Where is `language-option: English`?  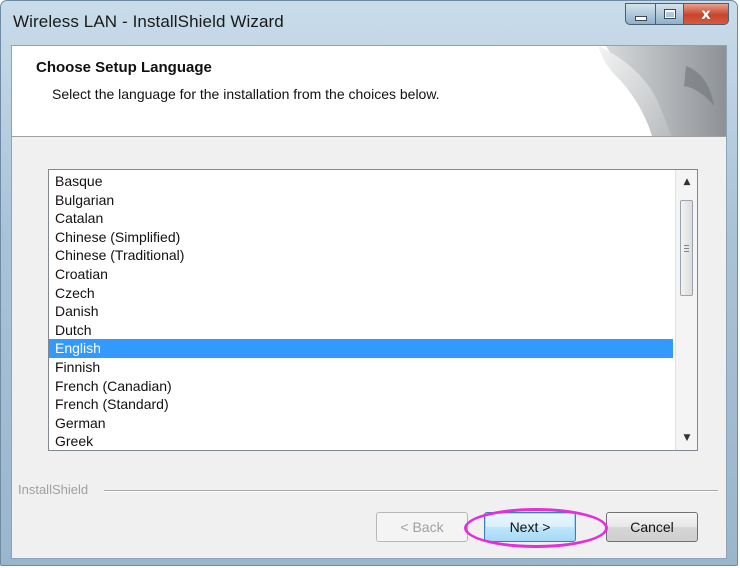 language-option: English is located at coordinates (361, 348).